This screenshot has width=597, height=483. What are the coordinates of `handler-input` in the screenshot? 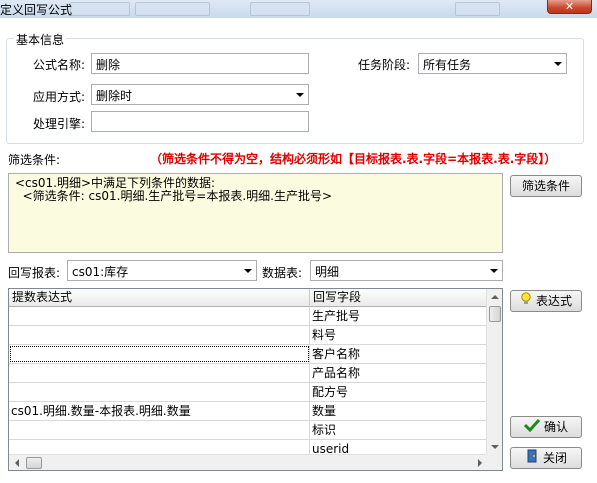 It's located at (200, 121).